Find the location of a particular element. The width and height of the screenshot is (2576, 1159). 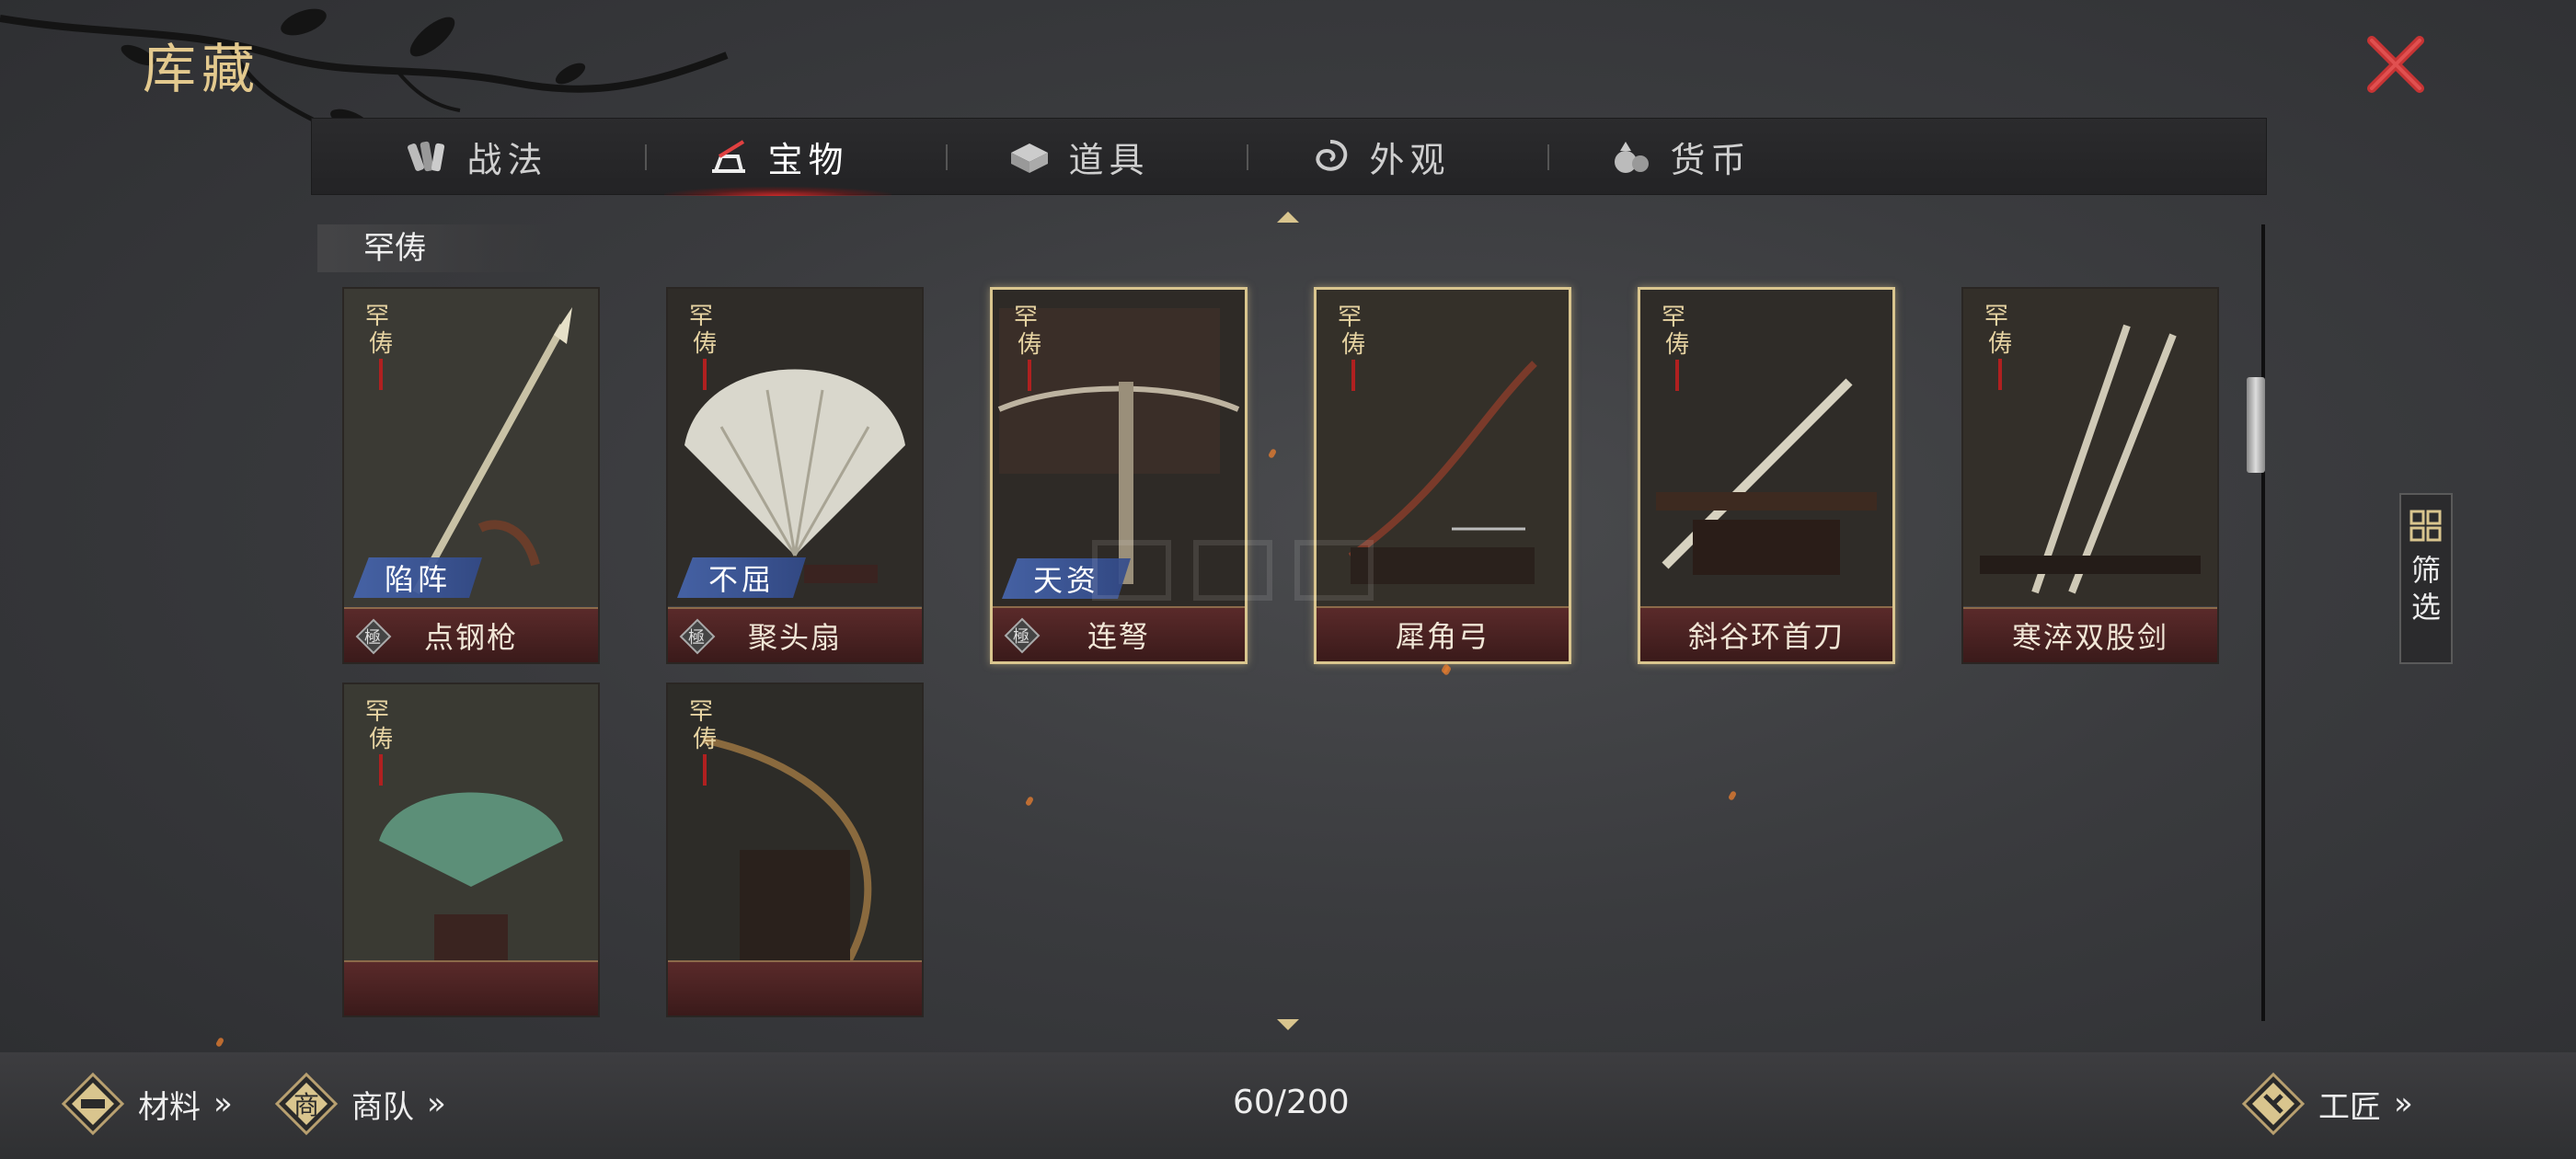

materials-label: 材料 is located at coordinates (169, 1107).